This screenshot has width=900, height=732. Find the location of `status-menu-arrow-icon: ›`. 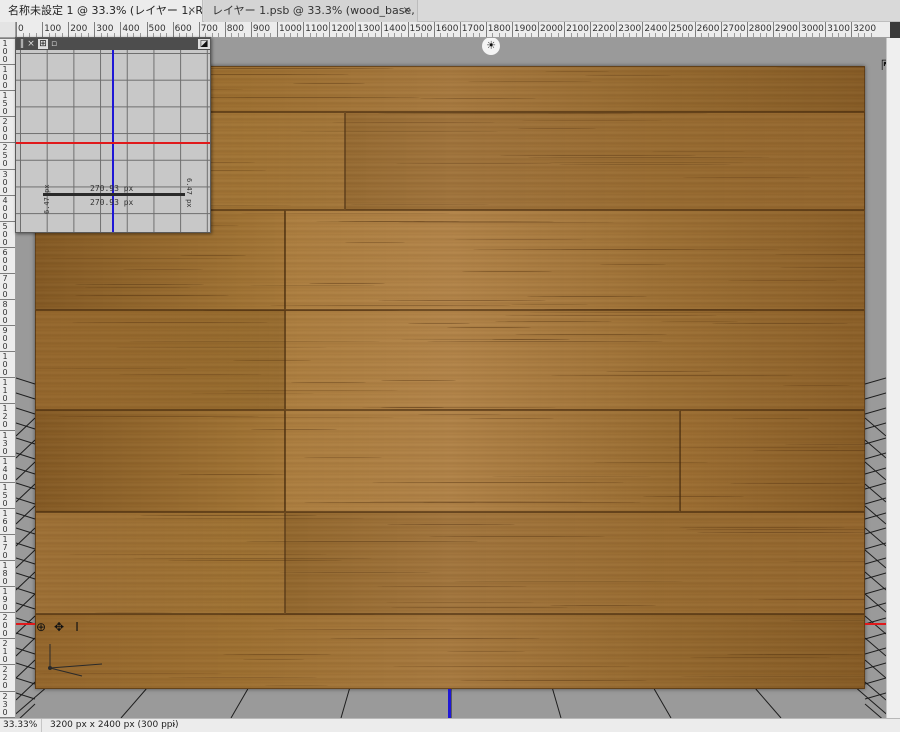

status-menu-arrow-icon: › is located at coordinates (174, 725).